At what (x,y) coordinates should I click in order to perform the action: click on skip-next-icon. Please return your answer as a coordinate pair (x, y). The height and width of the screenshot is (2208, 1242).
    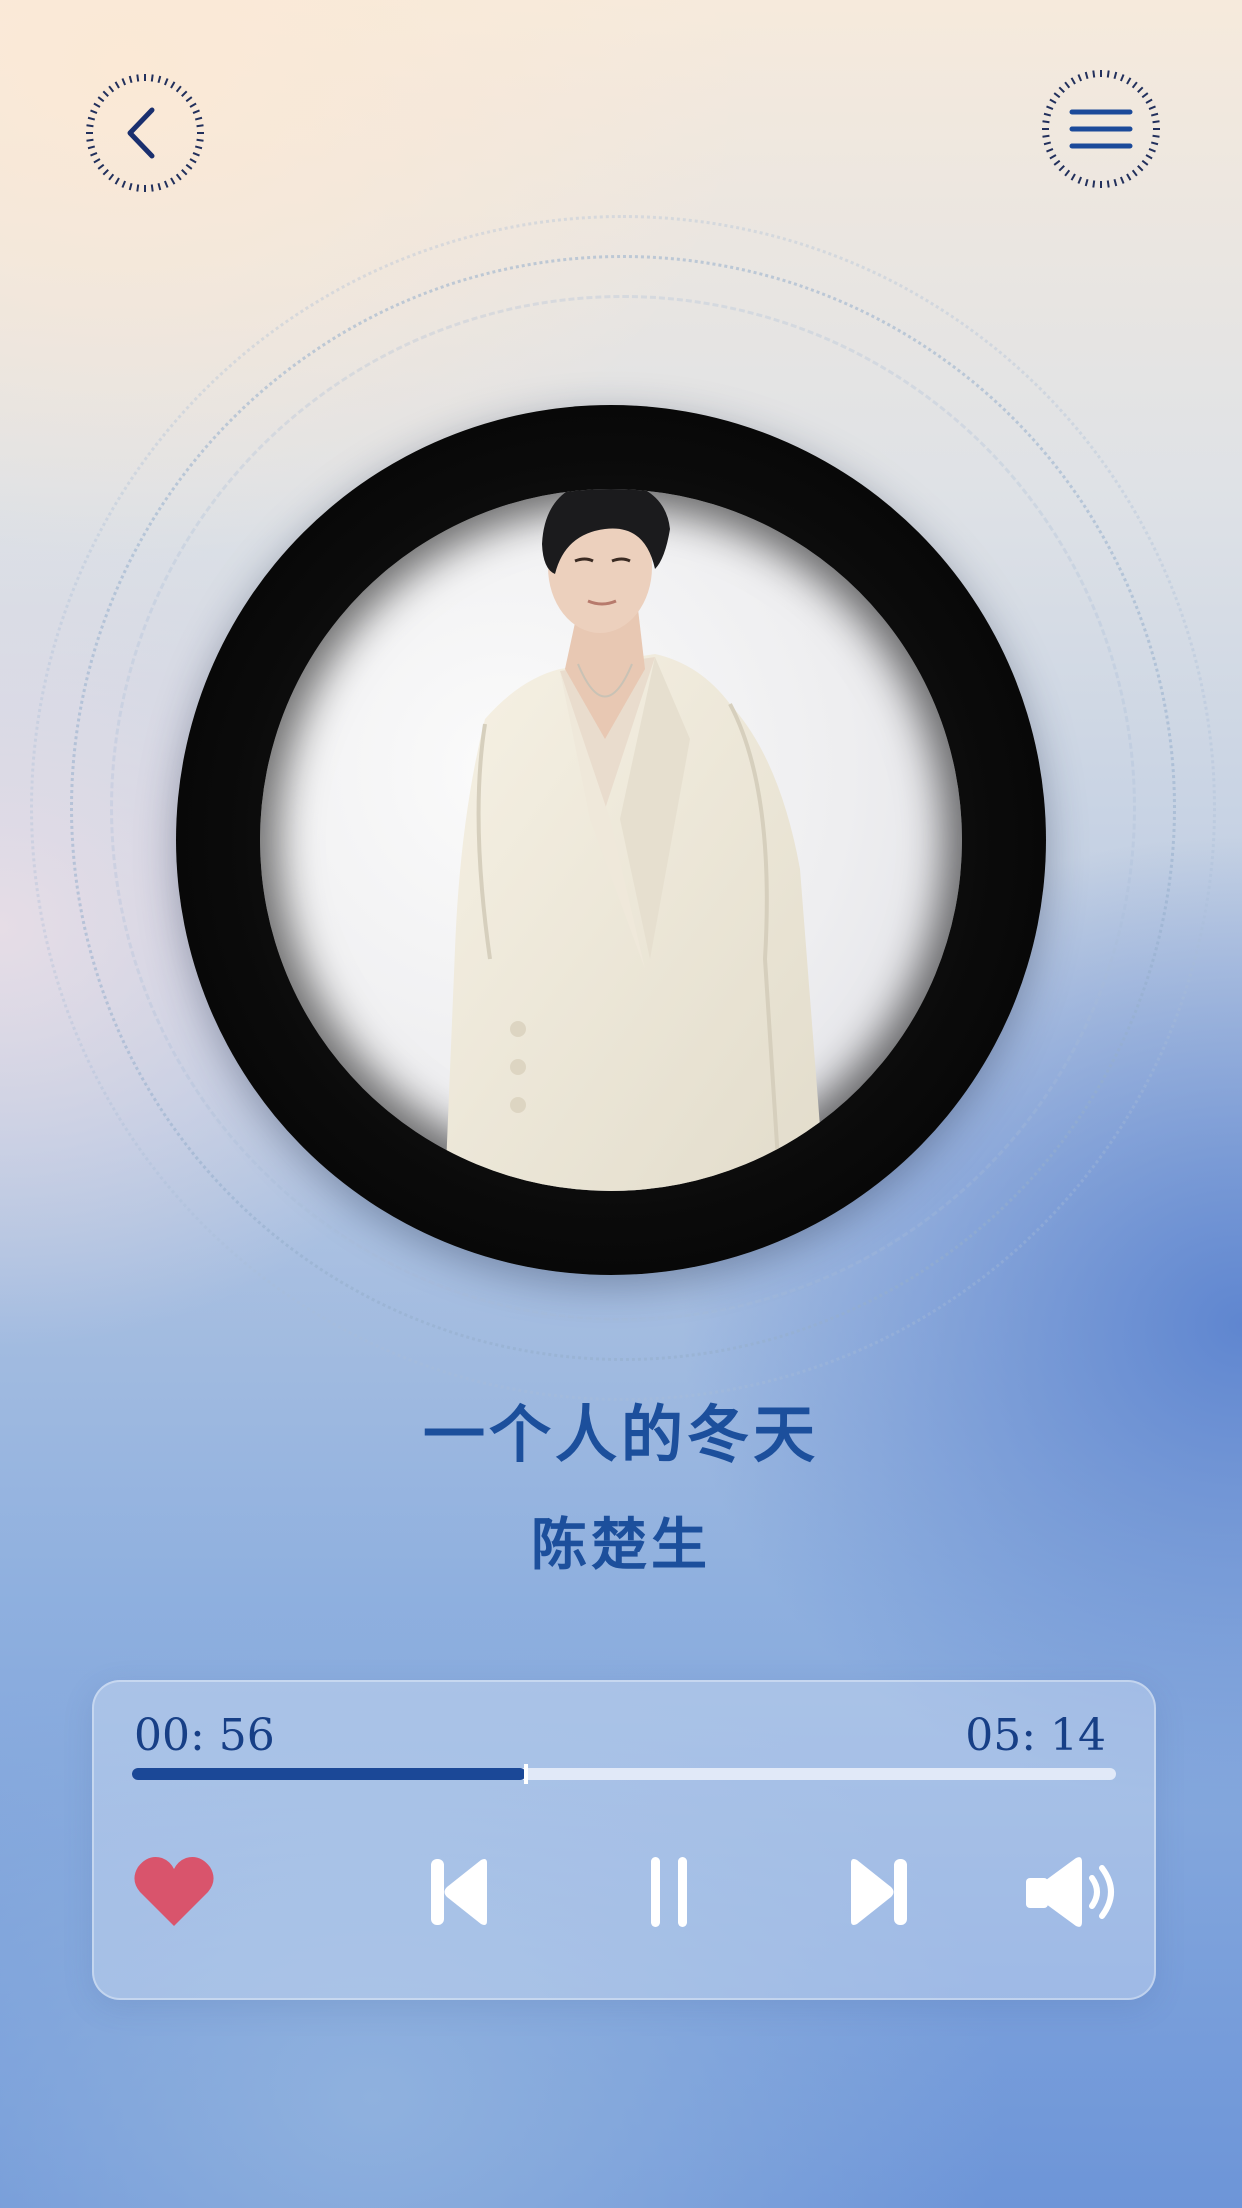
    Looking at the image, I should click on (879, 1892).